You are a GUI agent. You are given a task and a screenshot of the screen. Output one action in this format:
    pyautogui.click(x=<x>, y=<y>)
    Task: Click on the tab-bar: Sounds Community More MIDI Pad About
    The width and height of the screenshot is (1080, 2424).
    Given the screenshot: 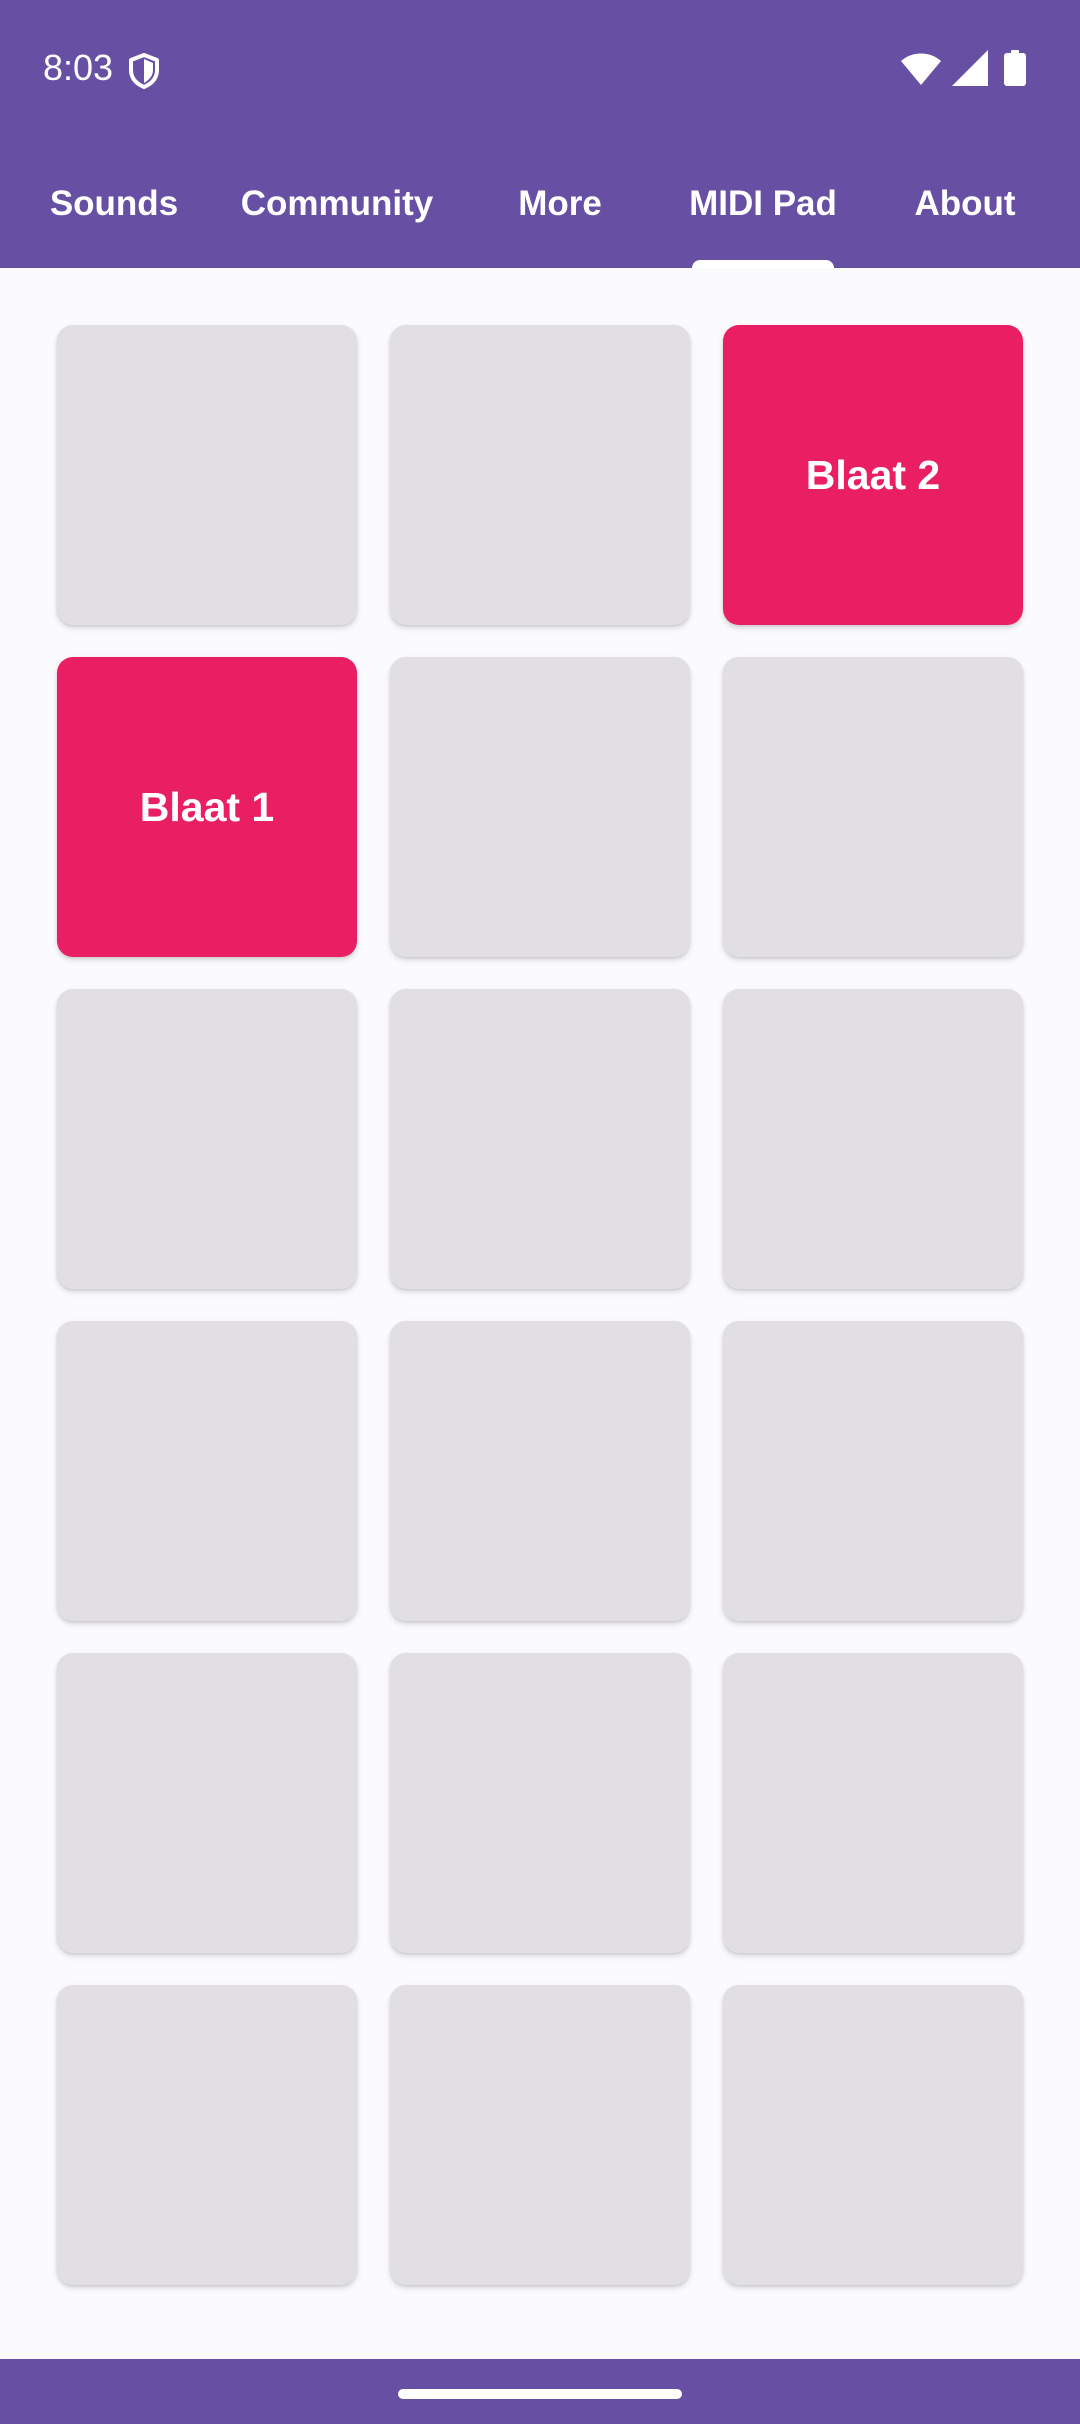 What is the action you would take?
    pyautogui.click(x=540, y=204)
    